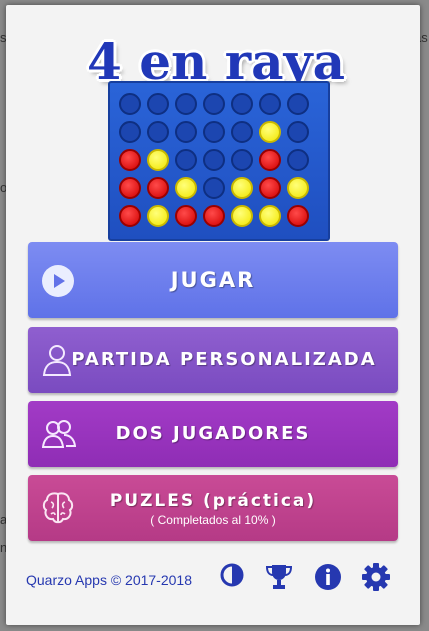 Image resolution: width=429 pixels, height=631 pixels. I want to click on play-button-label: JUGAR, so click(213, 280).